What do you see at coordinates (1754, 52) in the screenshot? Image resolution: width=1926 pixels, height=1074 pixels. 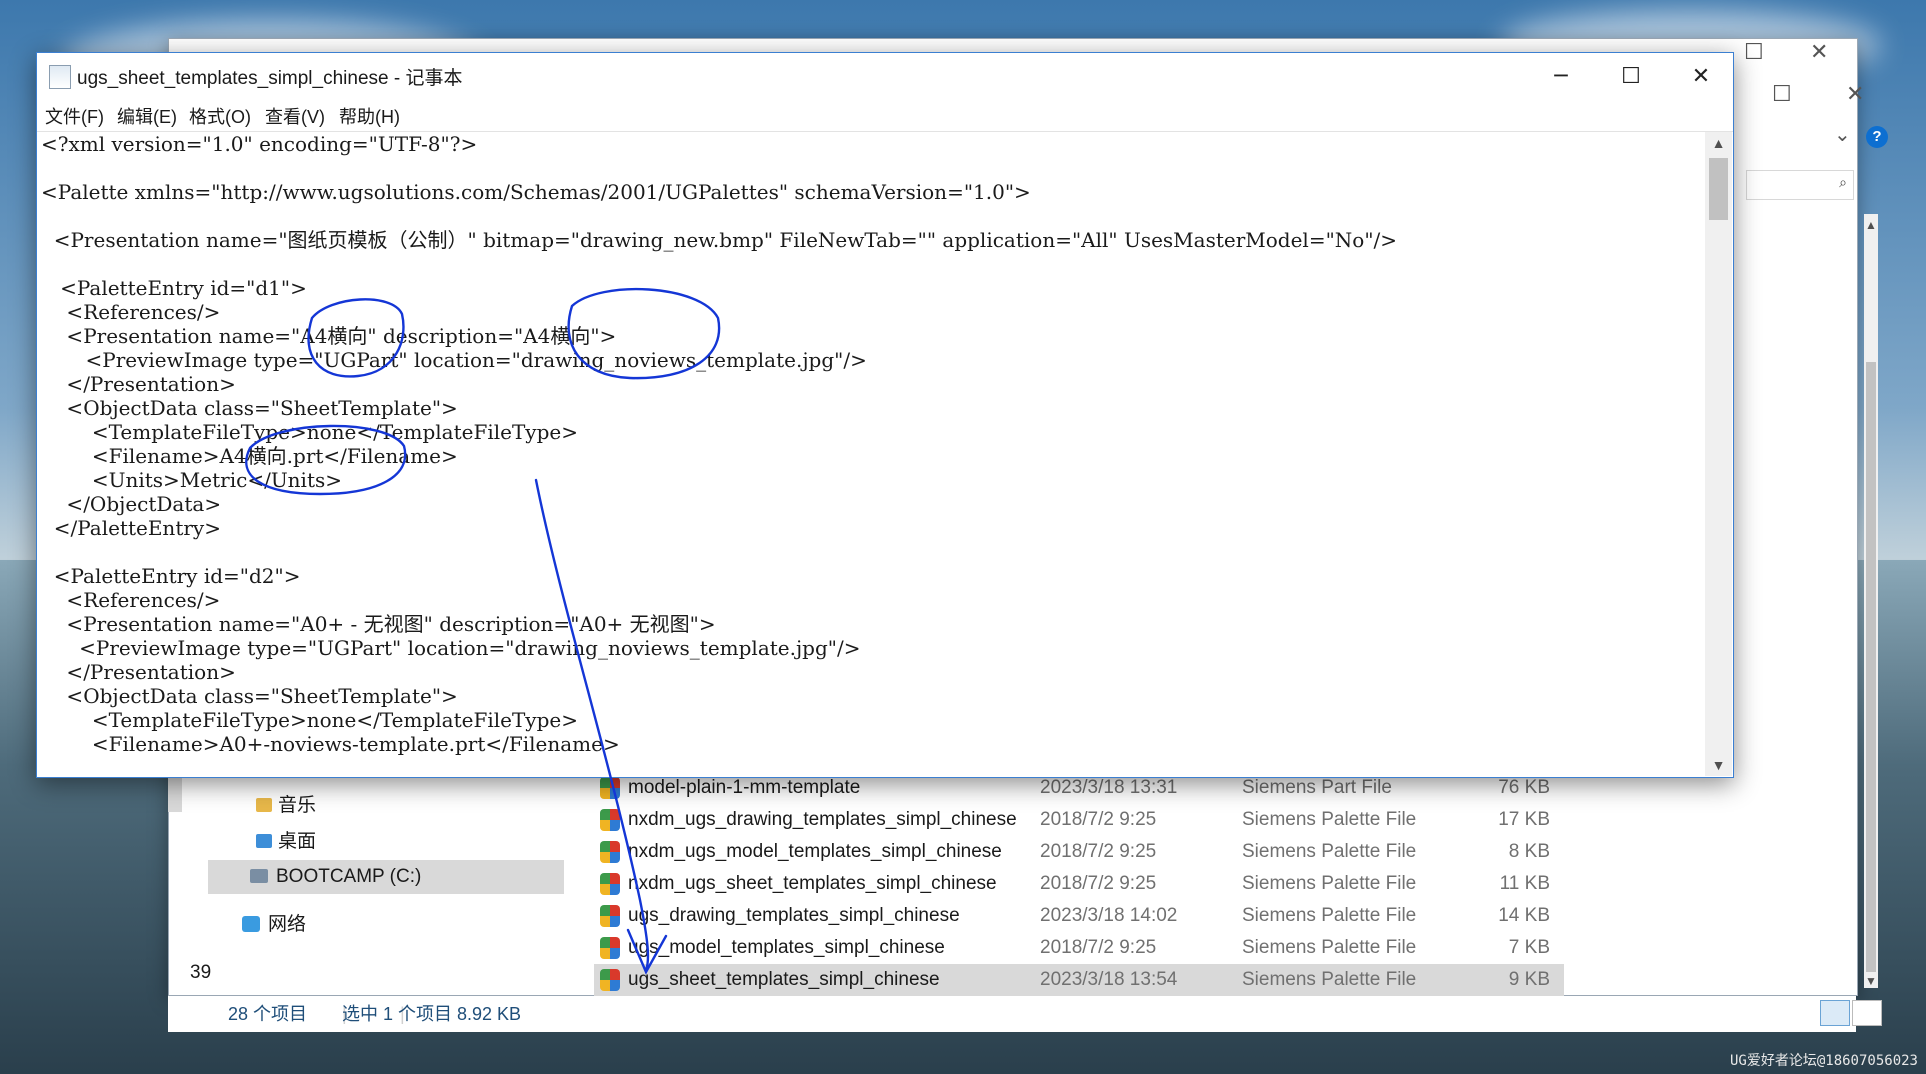 I see `explorer-maximize-button: ☐` at bounding box center [1754, 52].